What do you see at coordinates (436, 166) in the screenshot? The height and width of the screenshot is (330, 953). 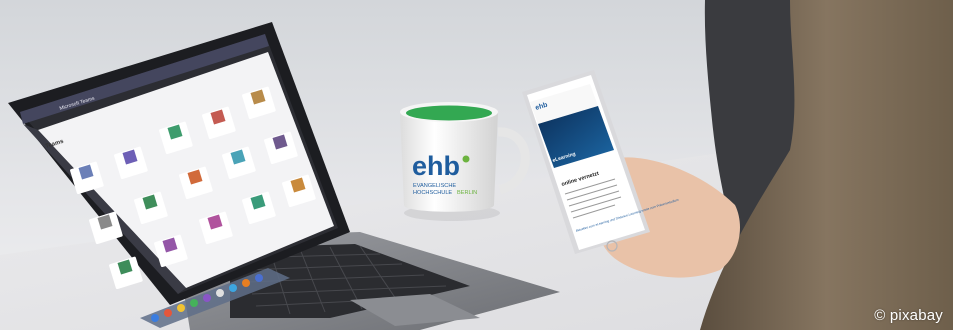 I see `mug-logo: ehb` at bounding box center [436, 166].